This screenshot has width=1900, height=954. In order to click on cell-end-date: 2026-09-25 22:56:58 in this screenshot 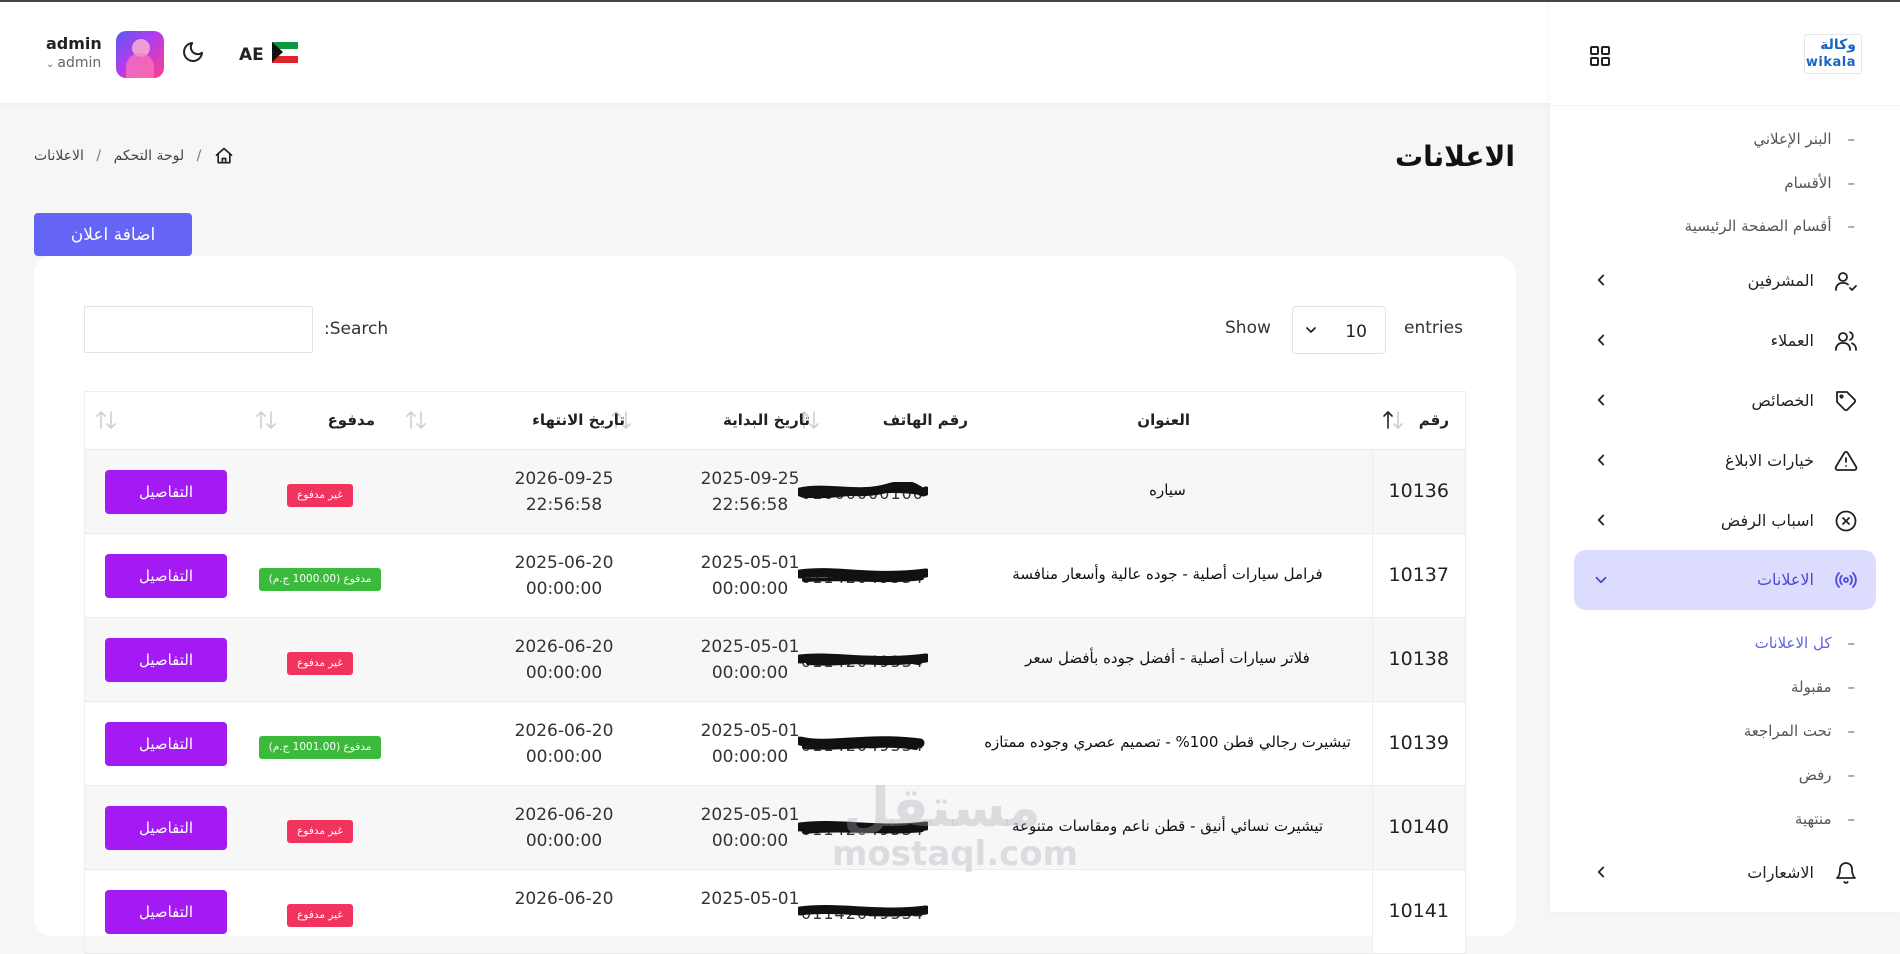, I will do `click(564, 492)`.